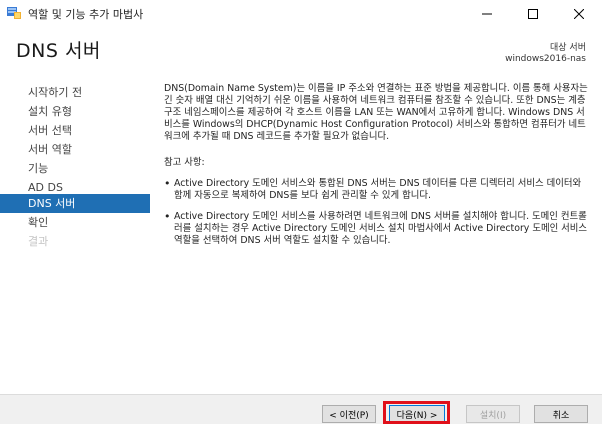 The height and width of the screenshot is (424, 602). I want to click on close-icon, so click(579, 13).